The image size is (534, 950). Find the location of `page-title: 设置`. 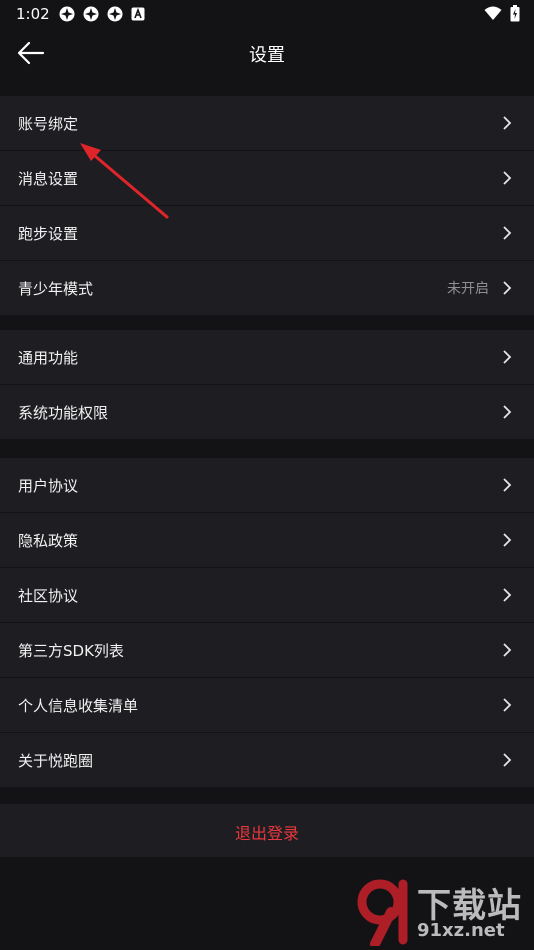

page-title: 设置 is located at coordinates (267, 55).